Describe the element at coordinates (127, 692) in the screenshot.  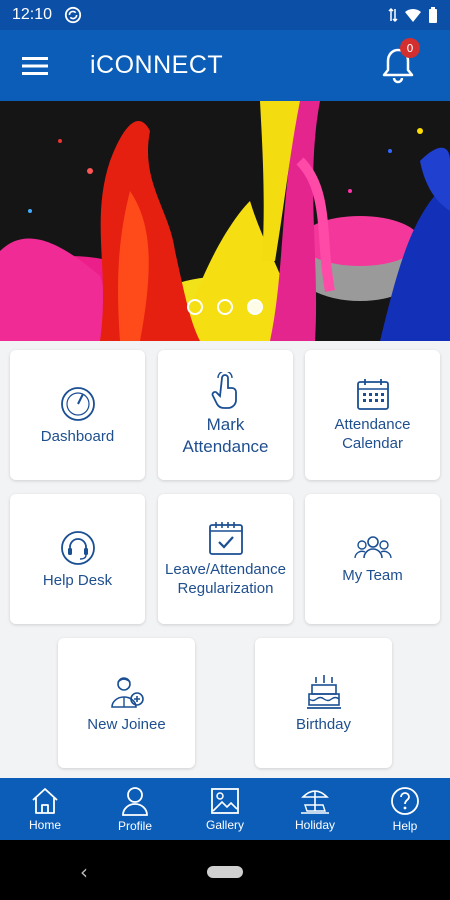
I see `new-joinee-icon` at that location.